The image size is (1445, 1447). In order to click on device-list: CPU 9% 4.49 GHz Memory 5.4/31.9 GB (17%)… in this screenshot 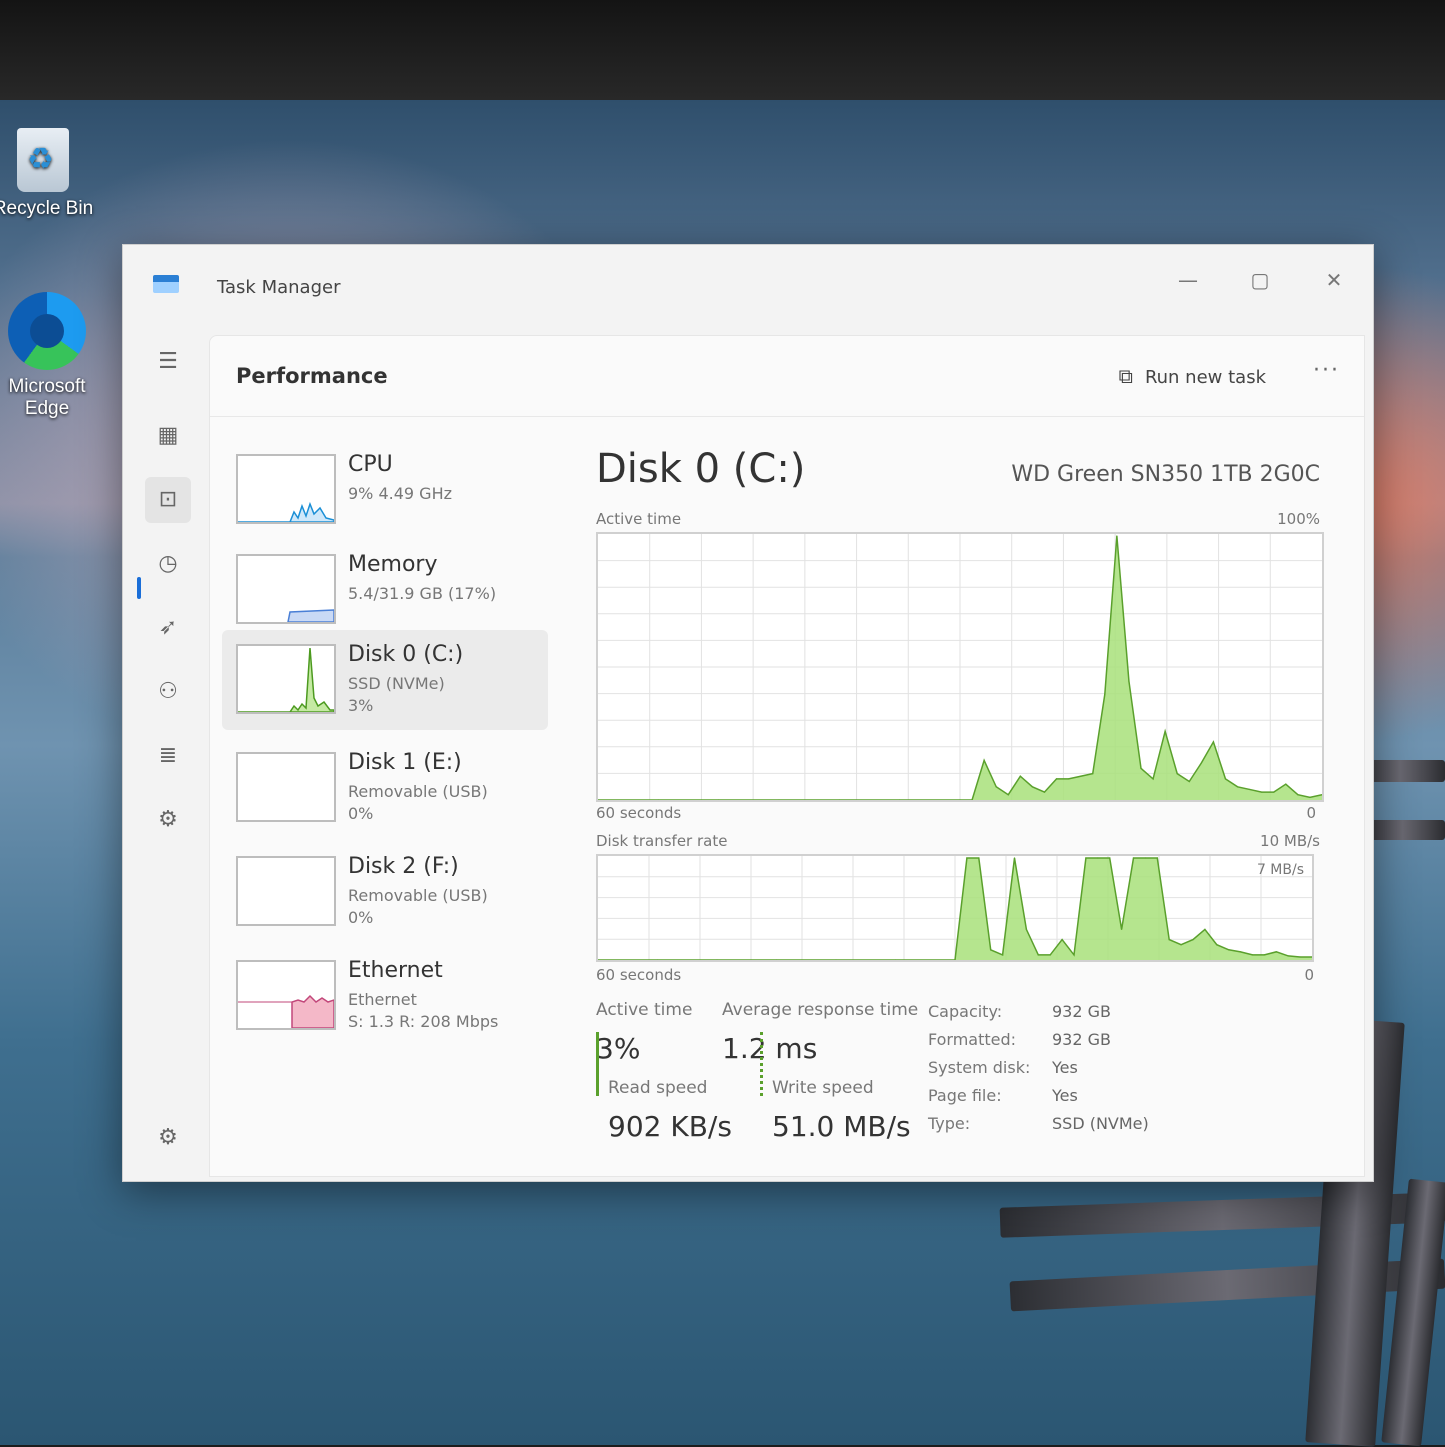, I will do `click(380, 790)`.